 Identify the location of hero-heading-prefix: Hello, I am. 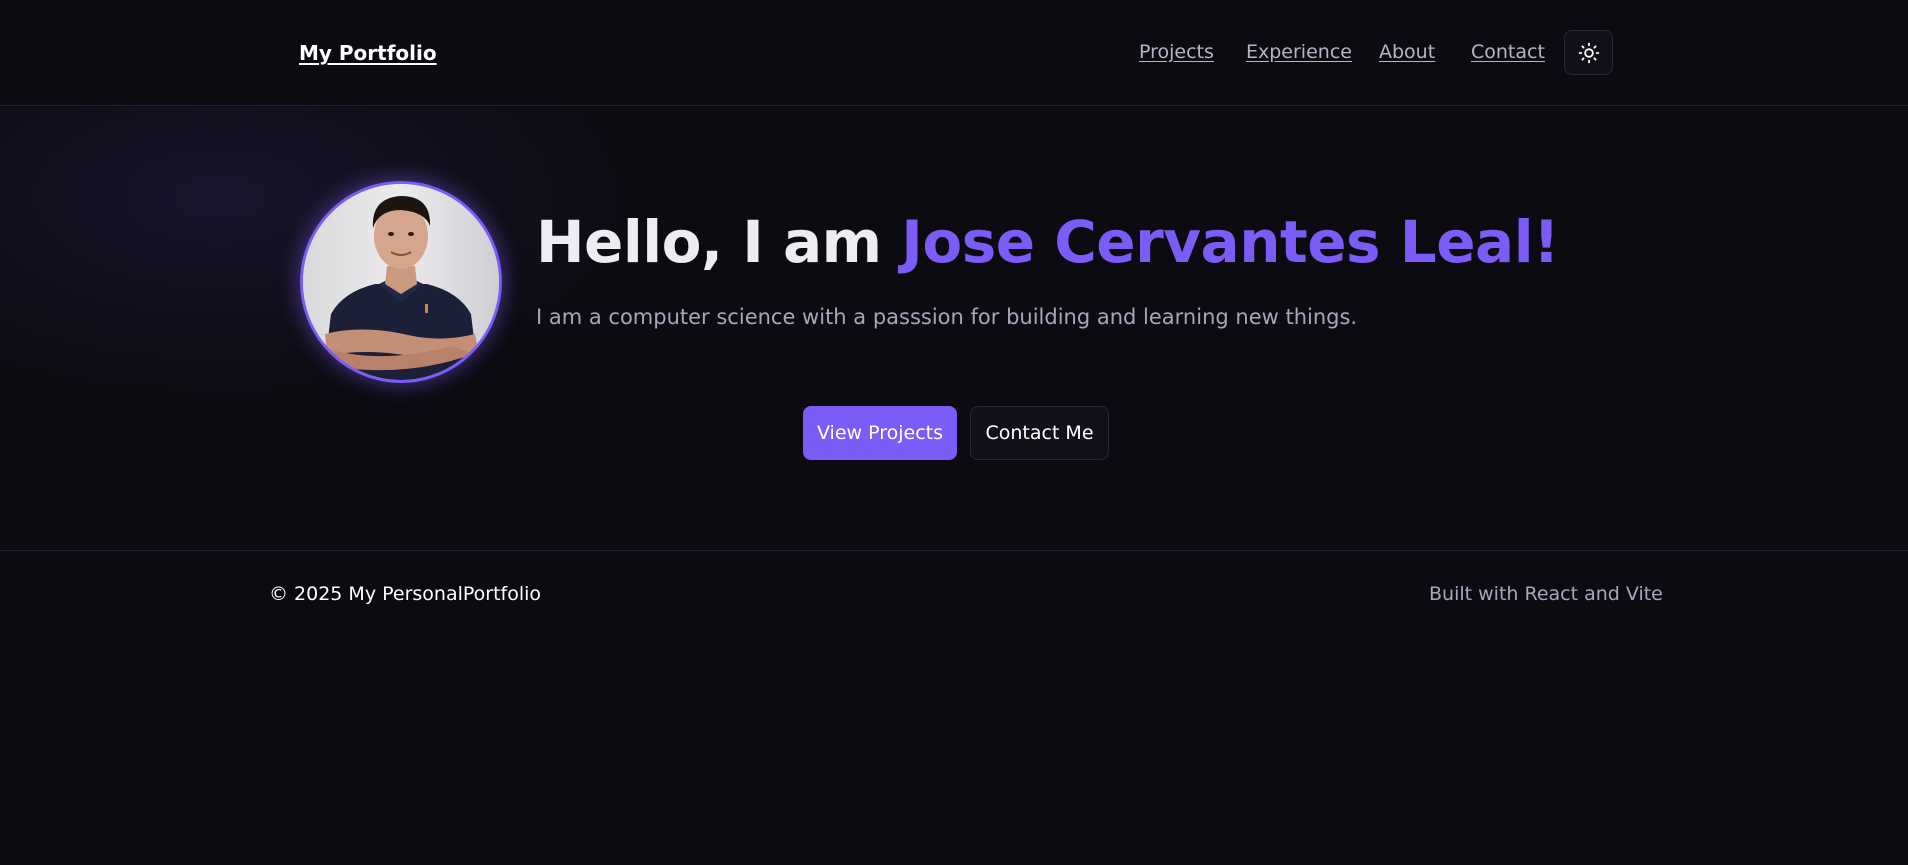
(719, 242).